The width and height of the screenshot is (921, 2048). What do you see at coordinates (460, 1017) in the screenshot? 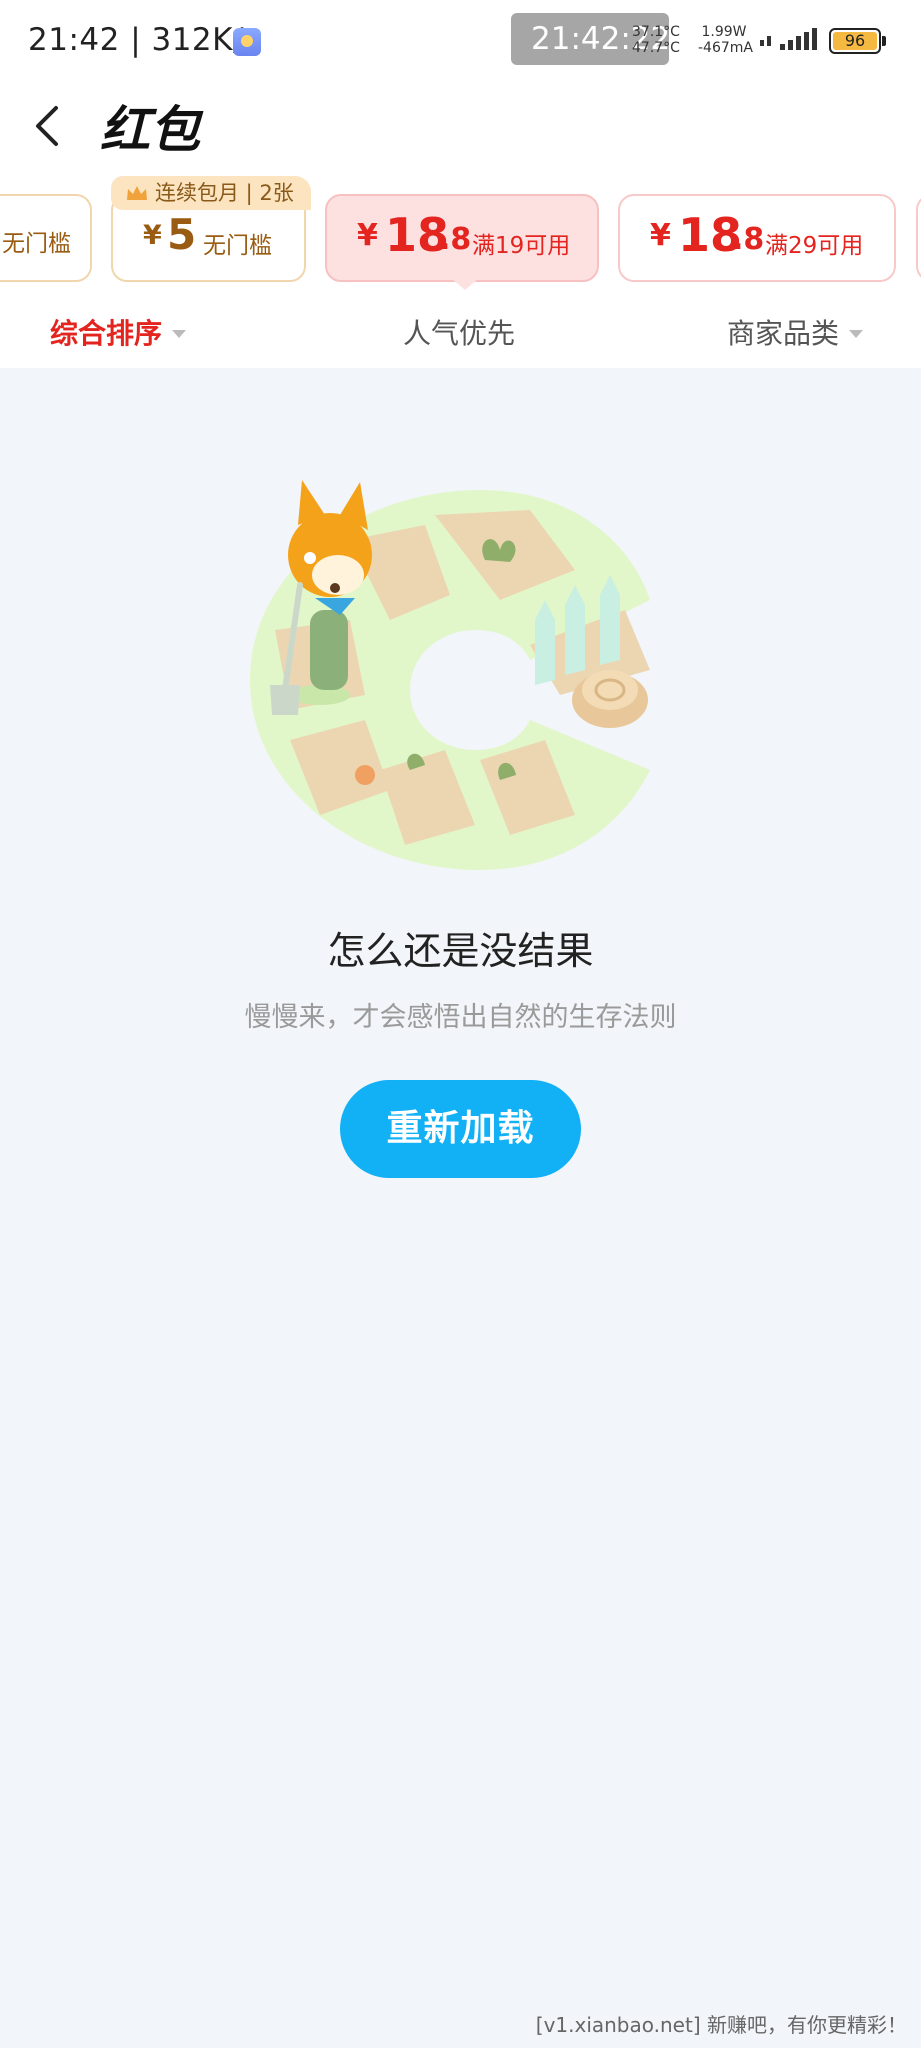
I see `empty-state-subtitle: 慢慢来，才会感悟出自然的生存法则` at bounding box center [460, 1017].